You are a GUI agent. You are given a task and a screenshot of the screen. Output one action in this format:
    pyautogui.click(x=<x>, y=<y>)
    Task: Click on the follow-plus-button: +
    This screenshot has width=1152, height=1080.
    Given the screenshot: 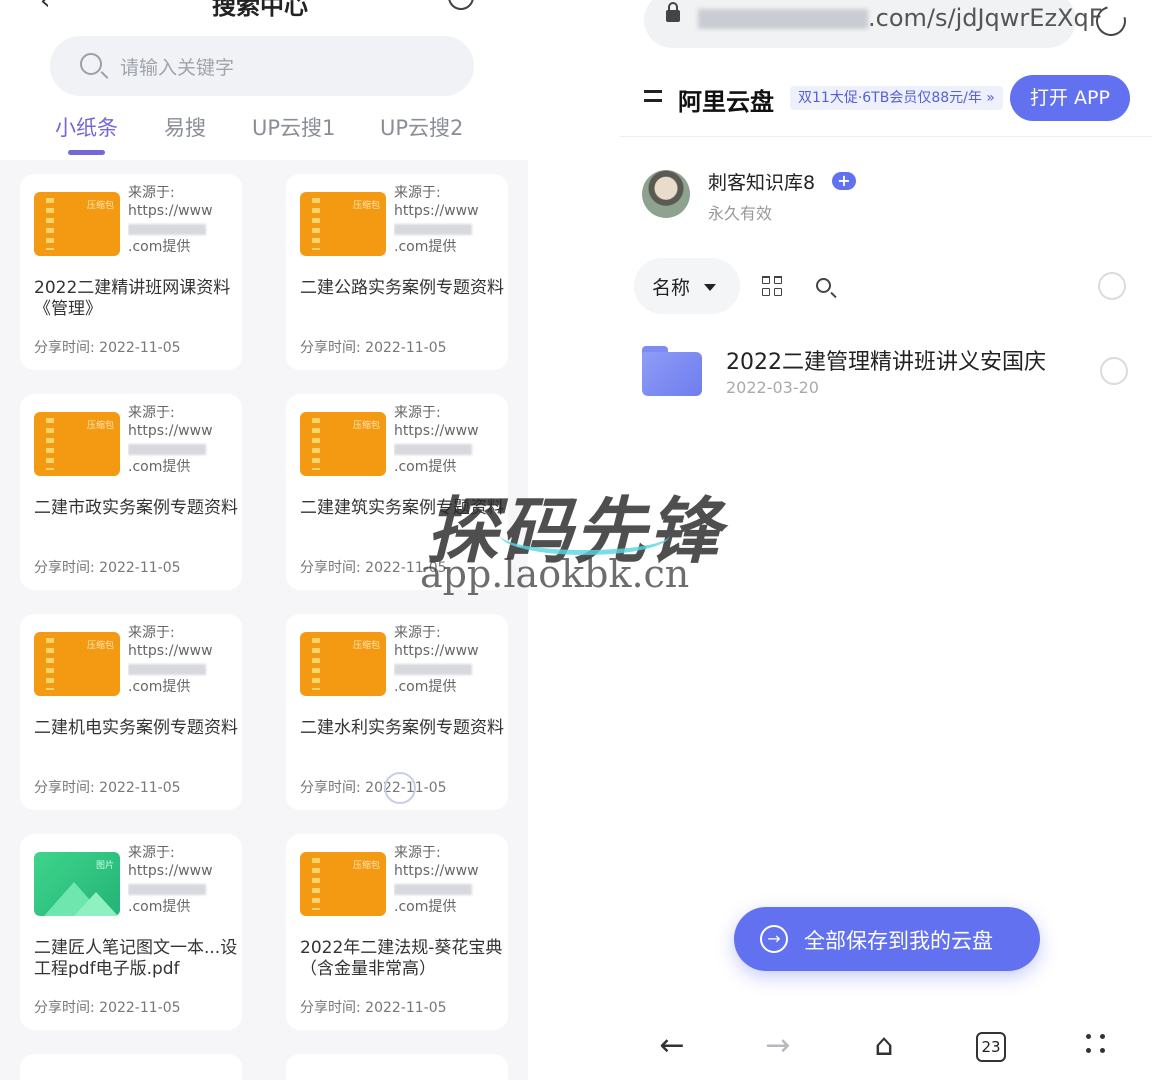 What is the action you would take?
    pyautogui.click(x=844, y=181)
    